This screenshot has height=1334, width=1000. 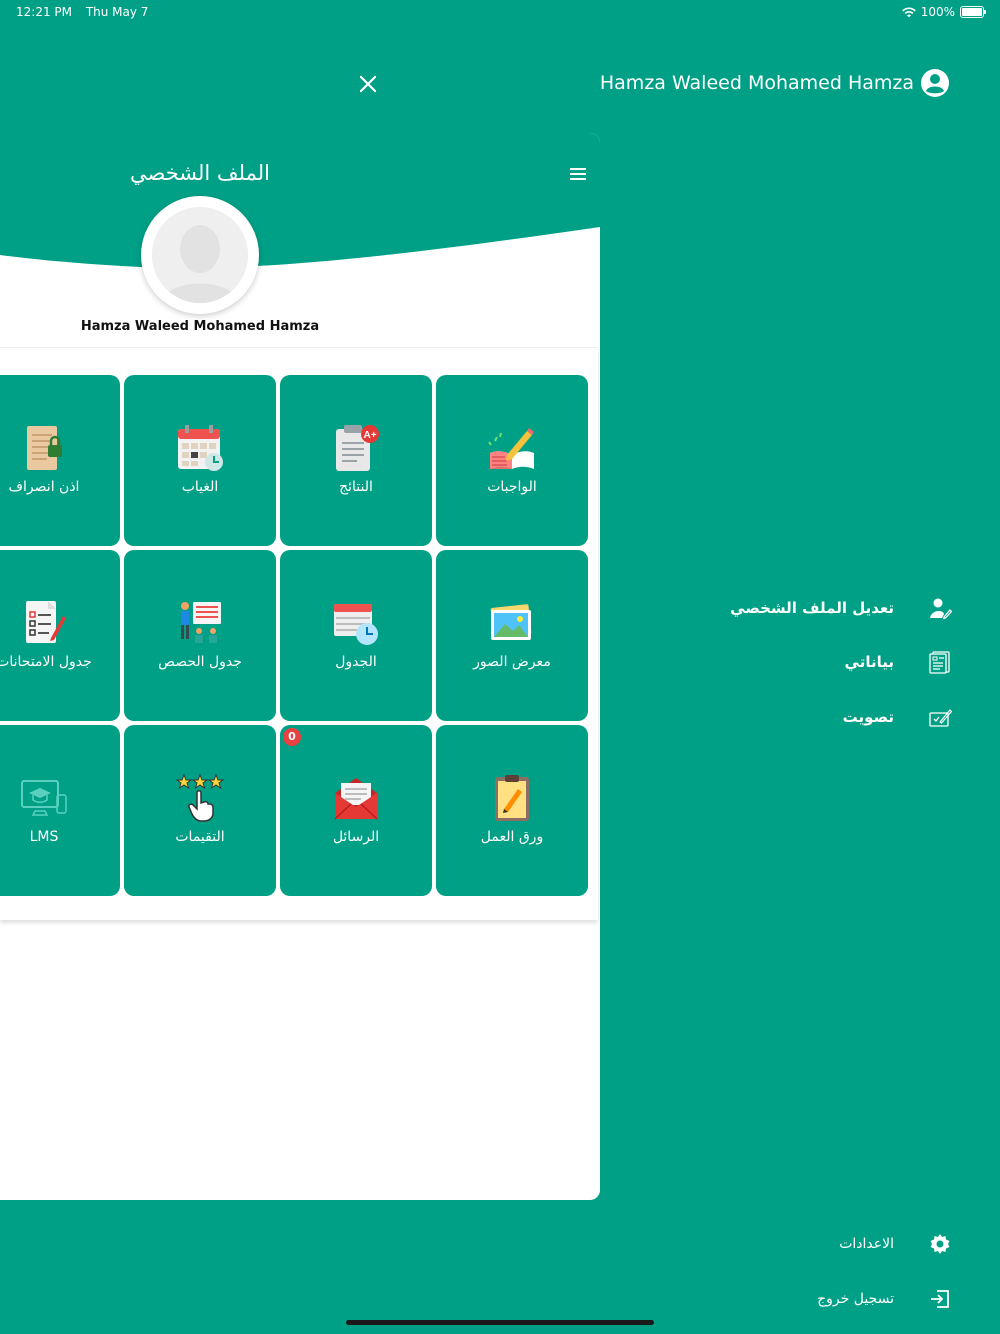 I want to click on gallery-icon, so click(x=511, y=622).